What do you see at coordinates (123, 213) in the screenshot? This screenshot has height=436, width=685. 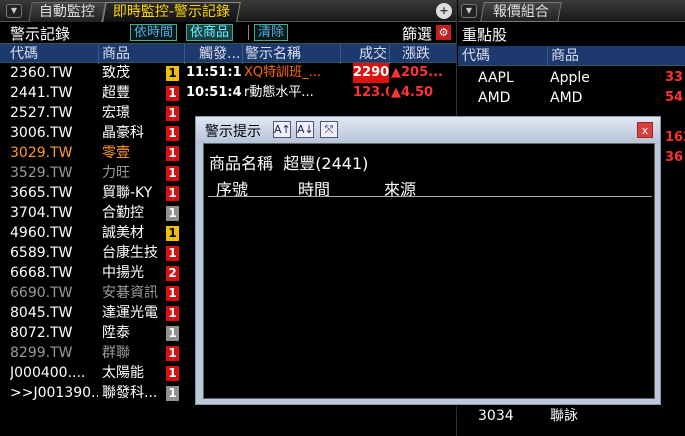 I see `stock-name: 合勤控` at bounding box center [123, 213].